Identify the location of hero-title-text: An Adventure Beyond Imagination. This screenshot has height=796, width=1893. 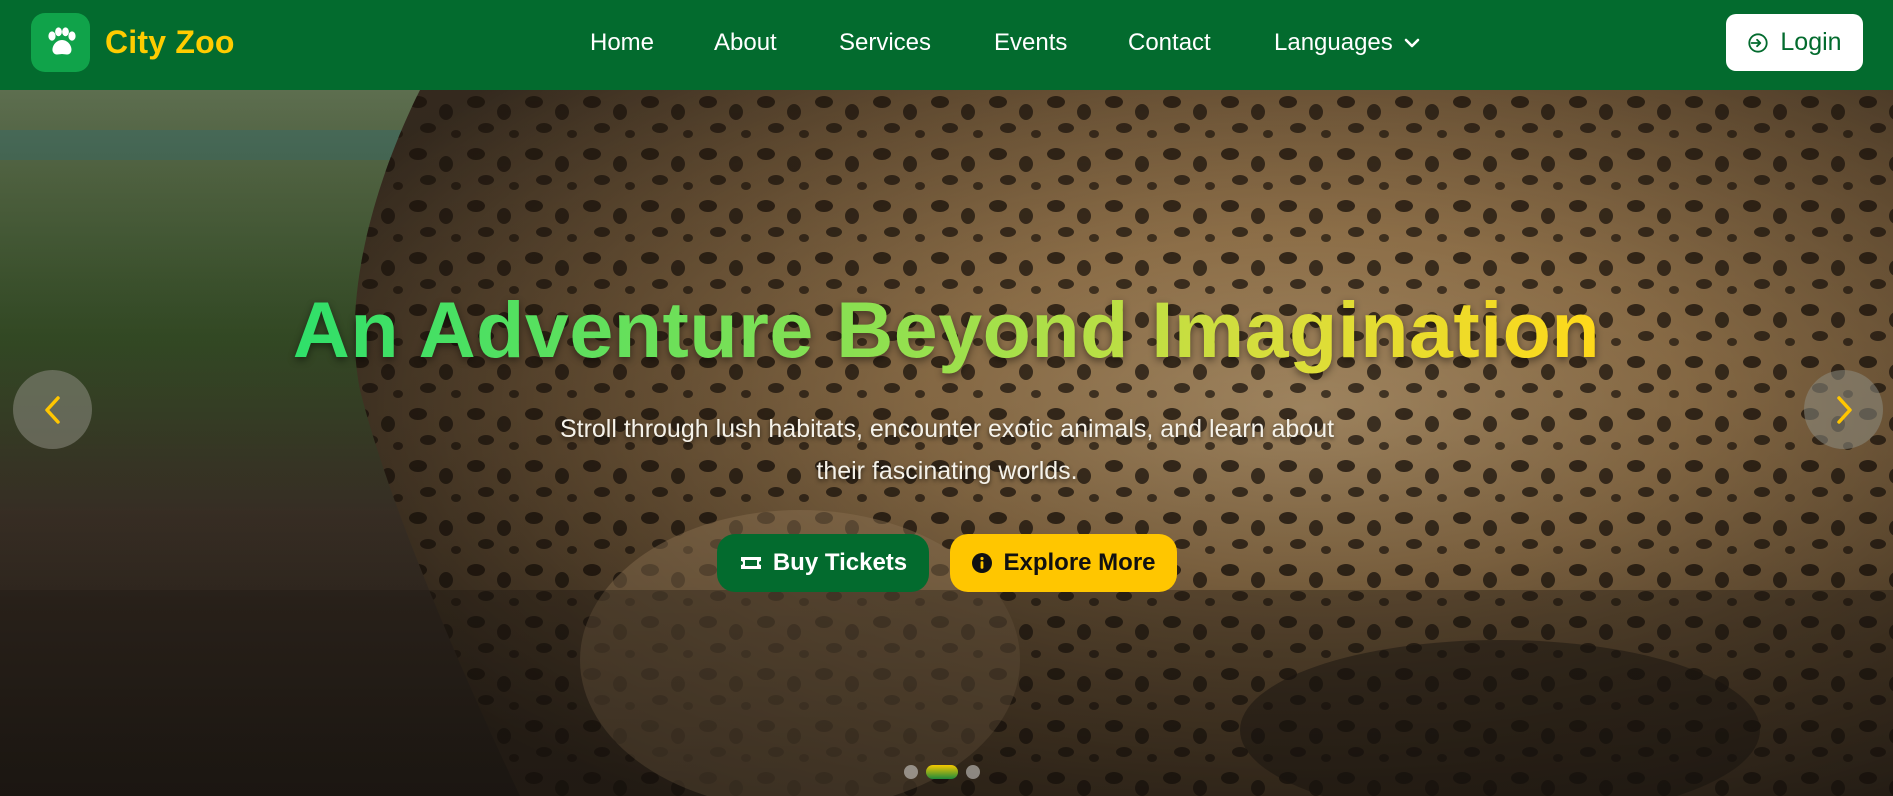
(946, 329).